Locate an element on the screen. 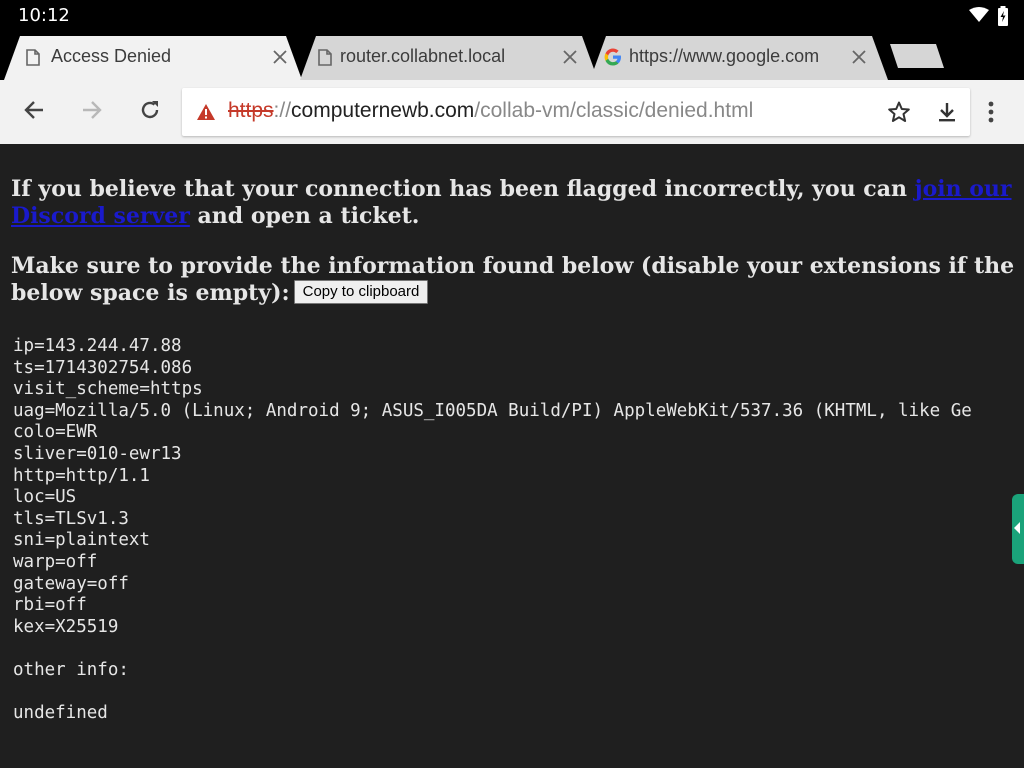 The height and width of the screenshot is (768, 1024). trace-line: ts=1714302754.086 is located at coordinates (103, 367).